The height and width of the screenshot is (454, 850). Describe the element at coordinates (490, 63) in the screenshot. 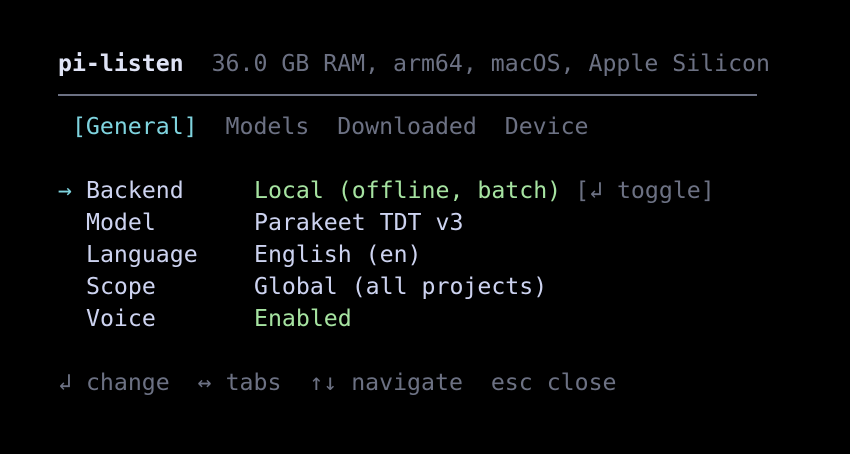

I see `system-info: 36.0 GB RAM, arm64, macOS, Apple Silicon` at that location.